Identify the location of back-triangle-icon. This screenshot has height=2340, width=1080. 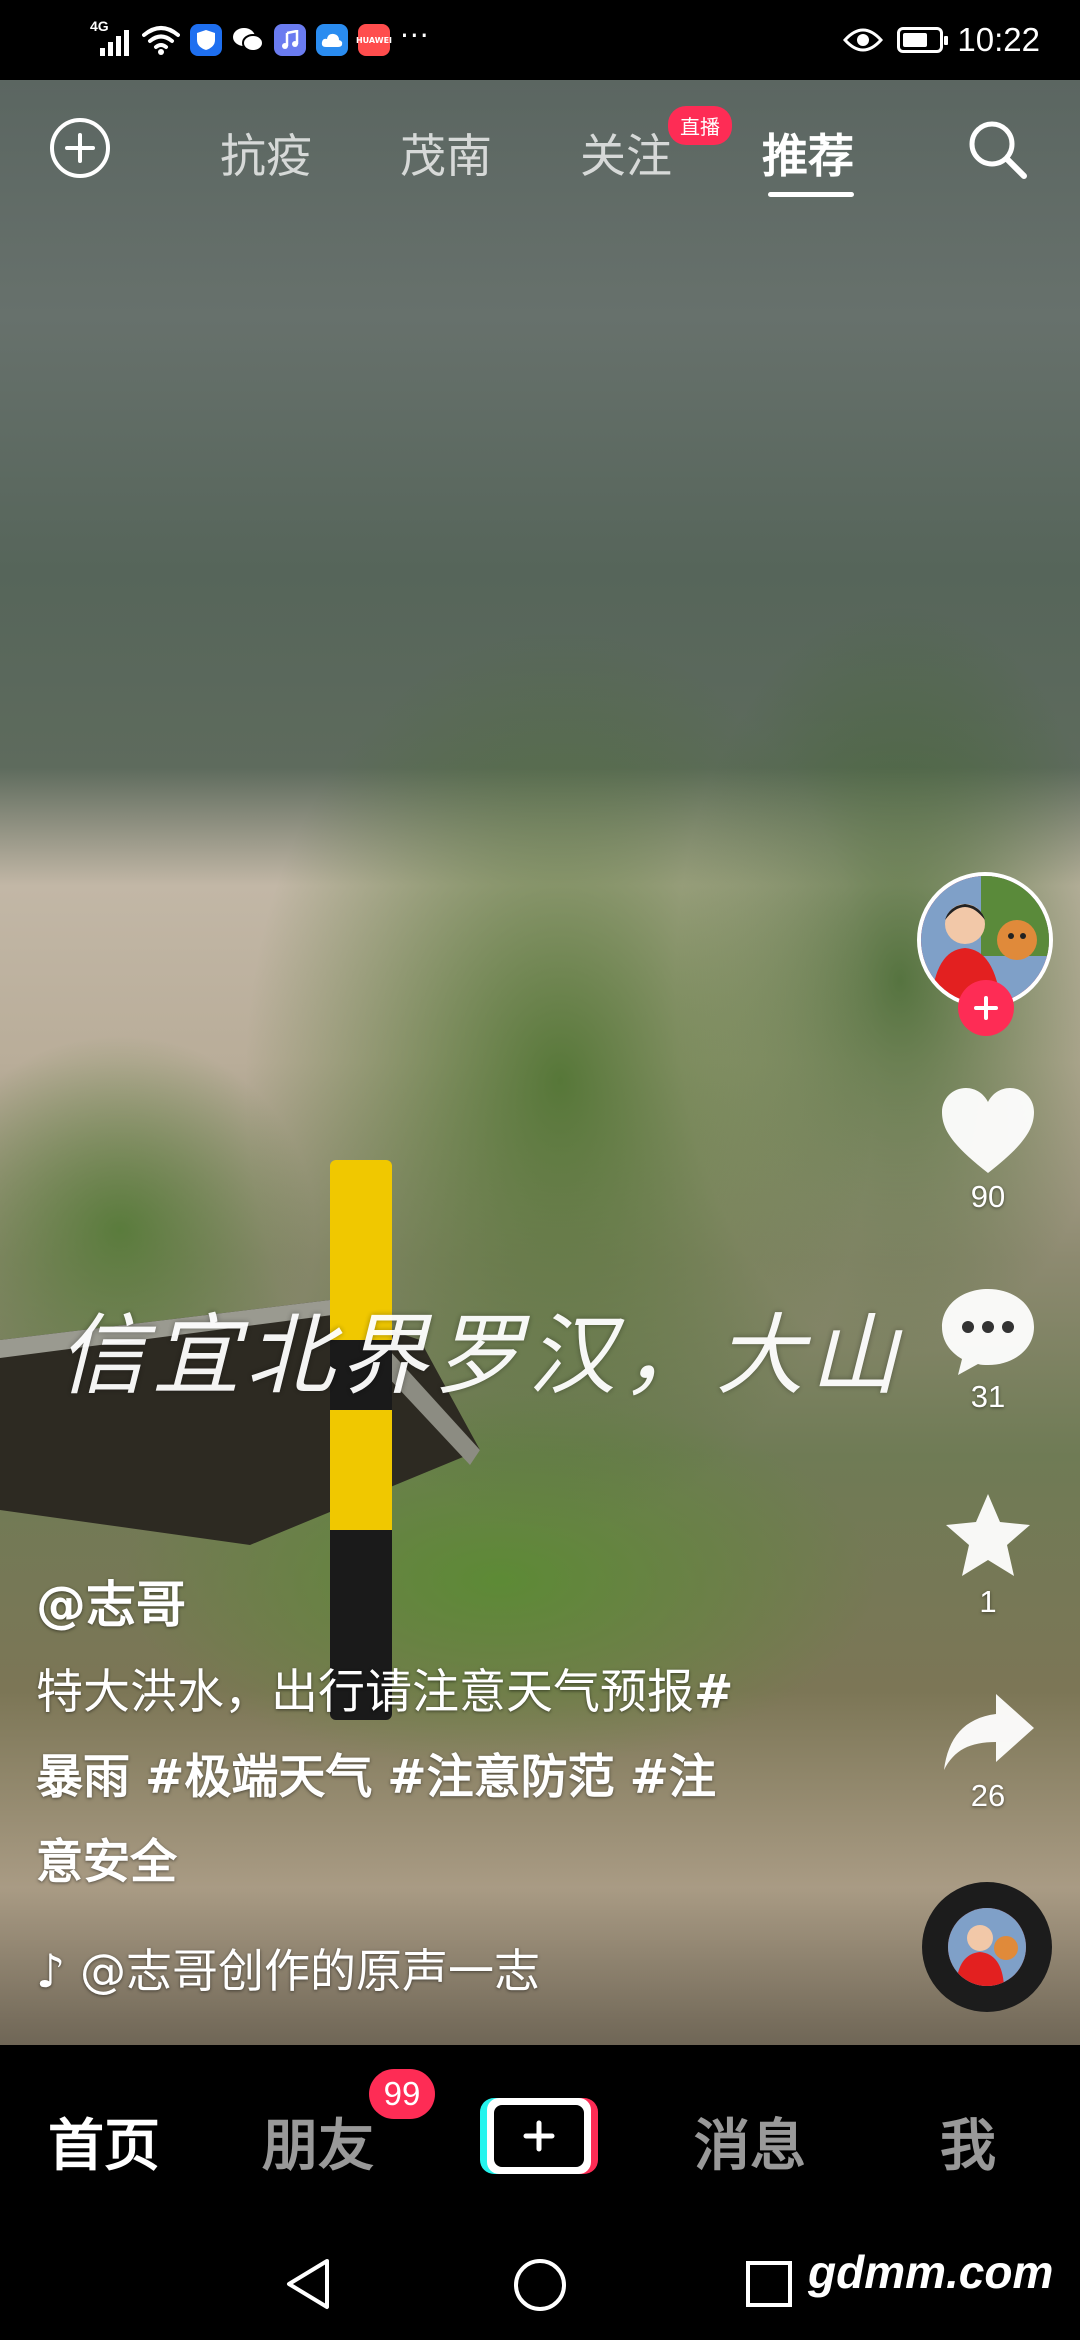
(308, 2284).